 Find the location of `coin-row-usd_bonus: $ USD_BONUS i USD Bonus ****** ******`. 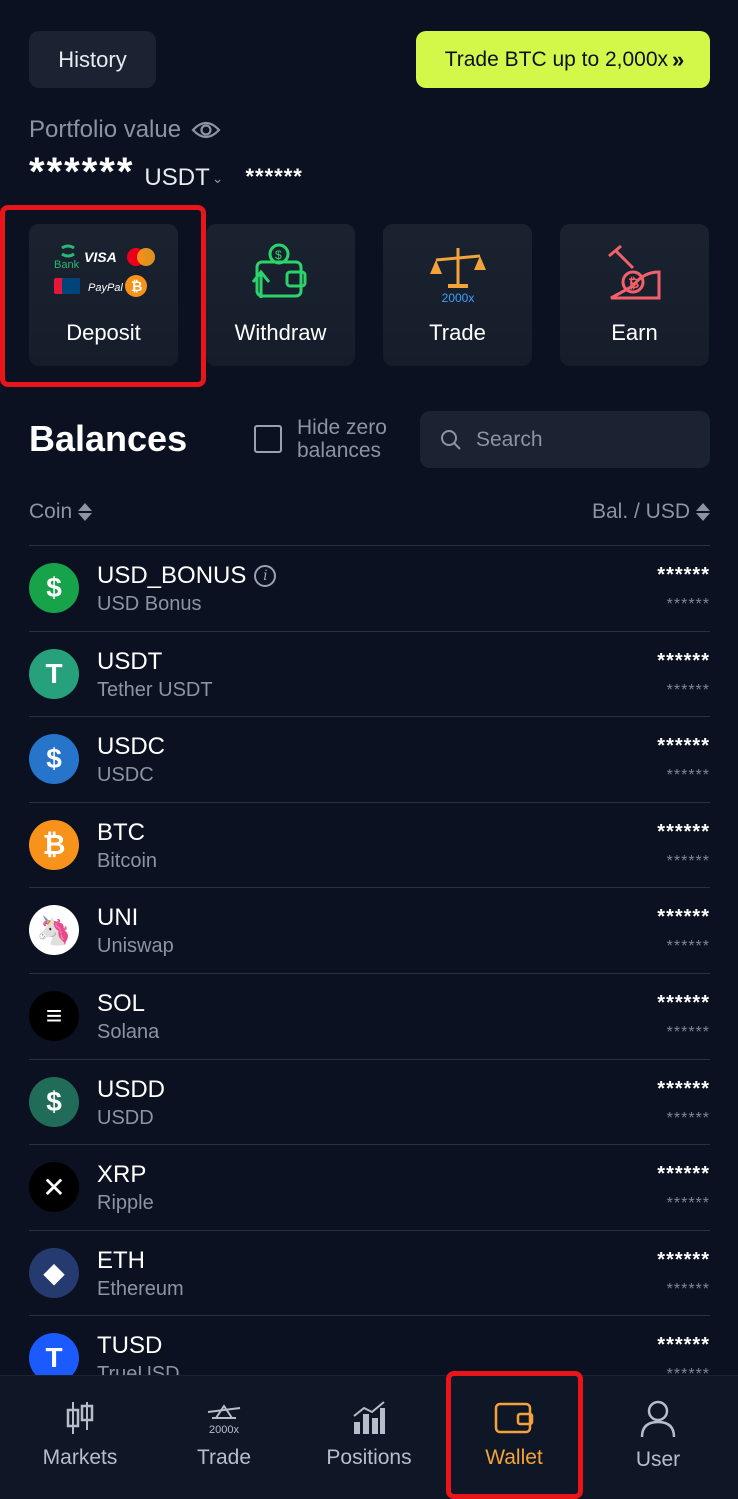

coin-row-usd_bonus: $ USD_BONUS i USD Bonus ****** ****** is located at coordinates (369, 588).